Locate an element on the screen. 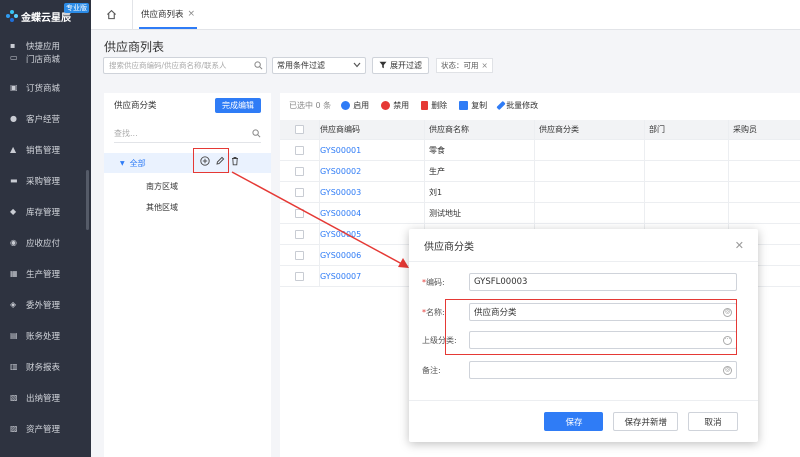 The height and width of the screenshot is (457, 800). cell-code: GYS00004 is located at coordinates (372, 213).